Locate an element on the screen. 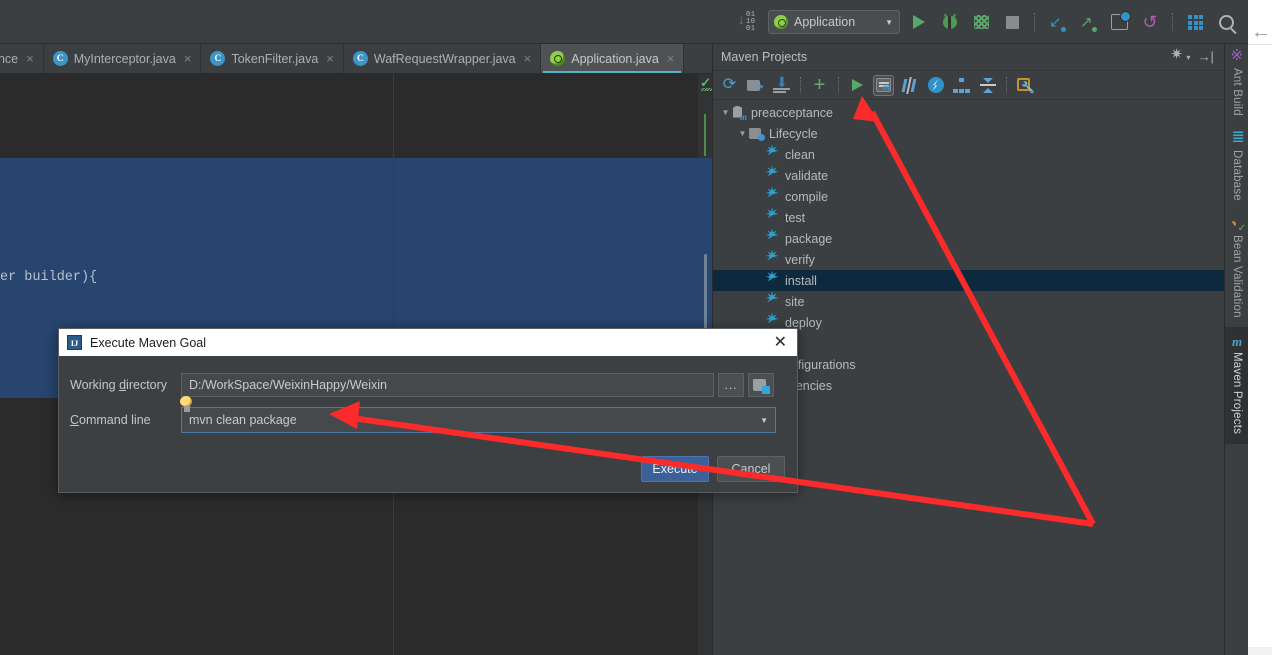  lightbulb-icon is located at coordinates (186, 405).